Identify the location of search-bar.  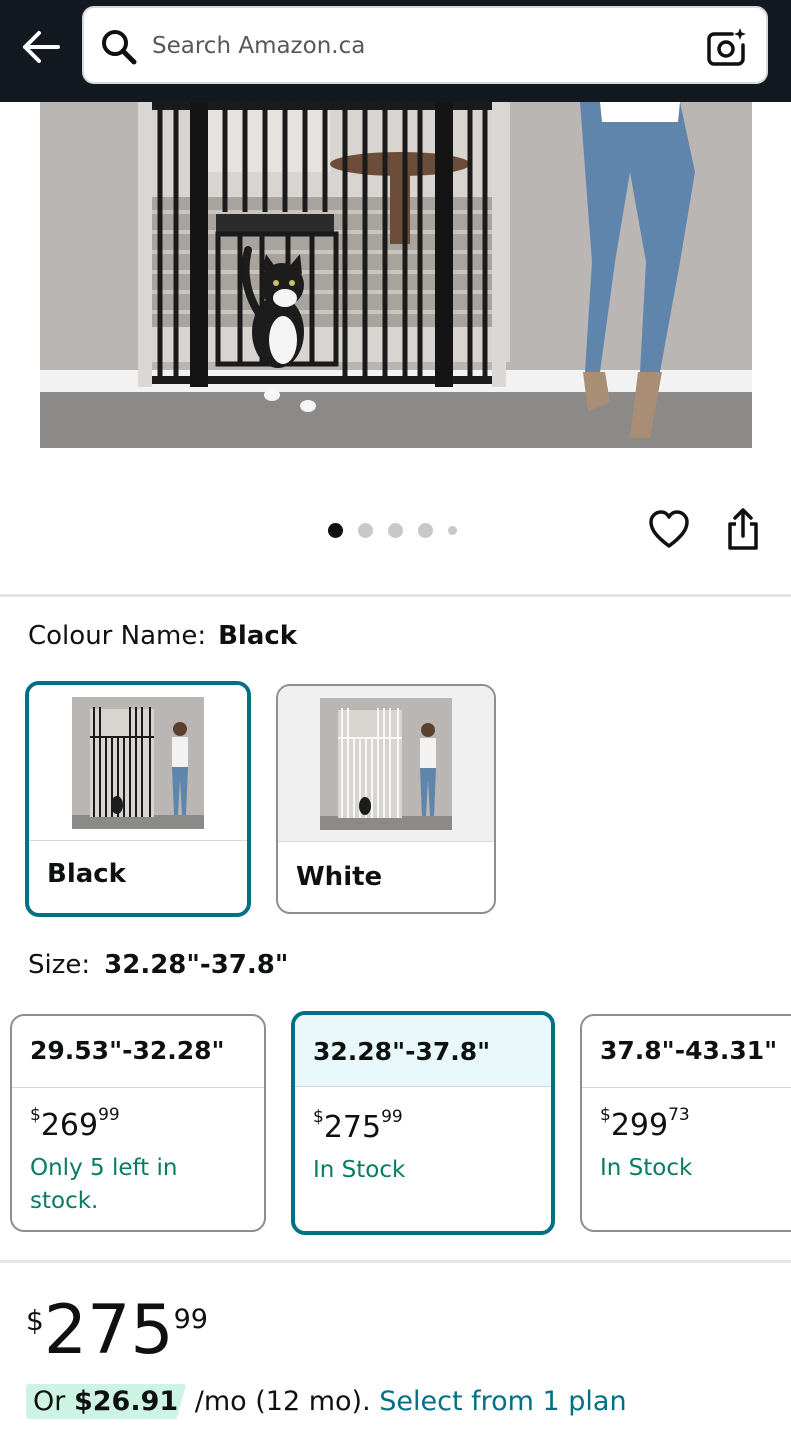
(425, 45).